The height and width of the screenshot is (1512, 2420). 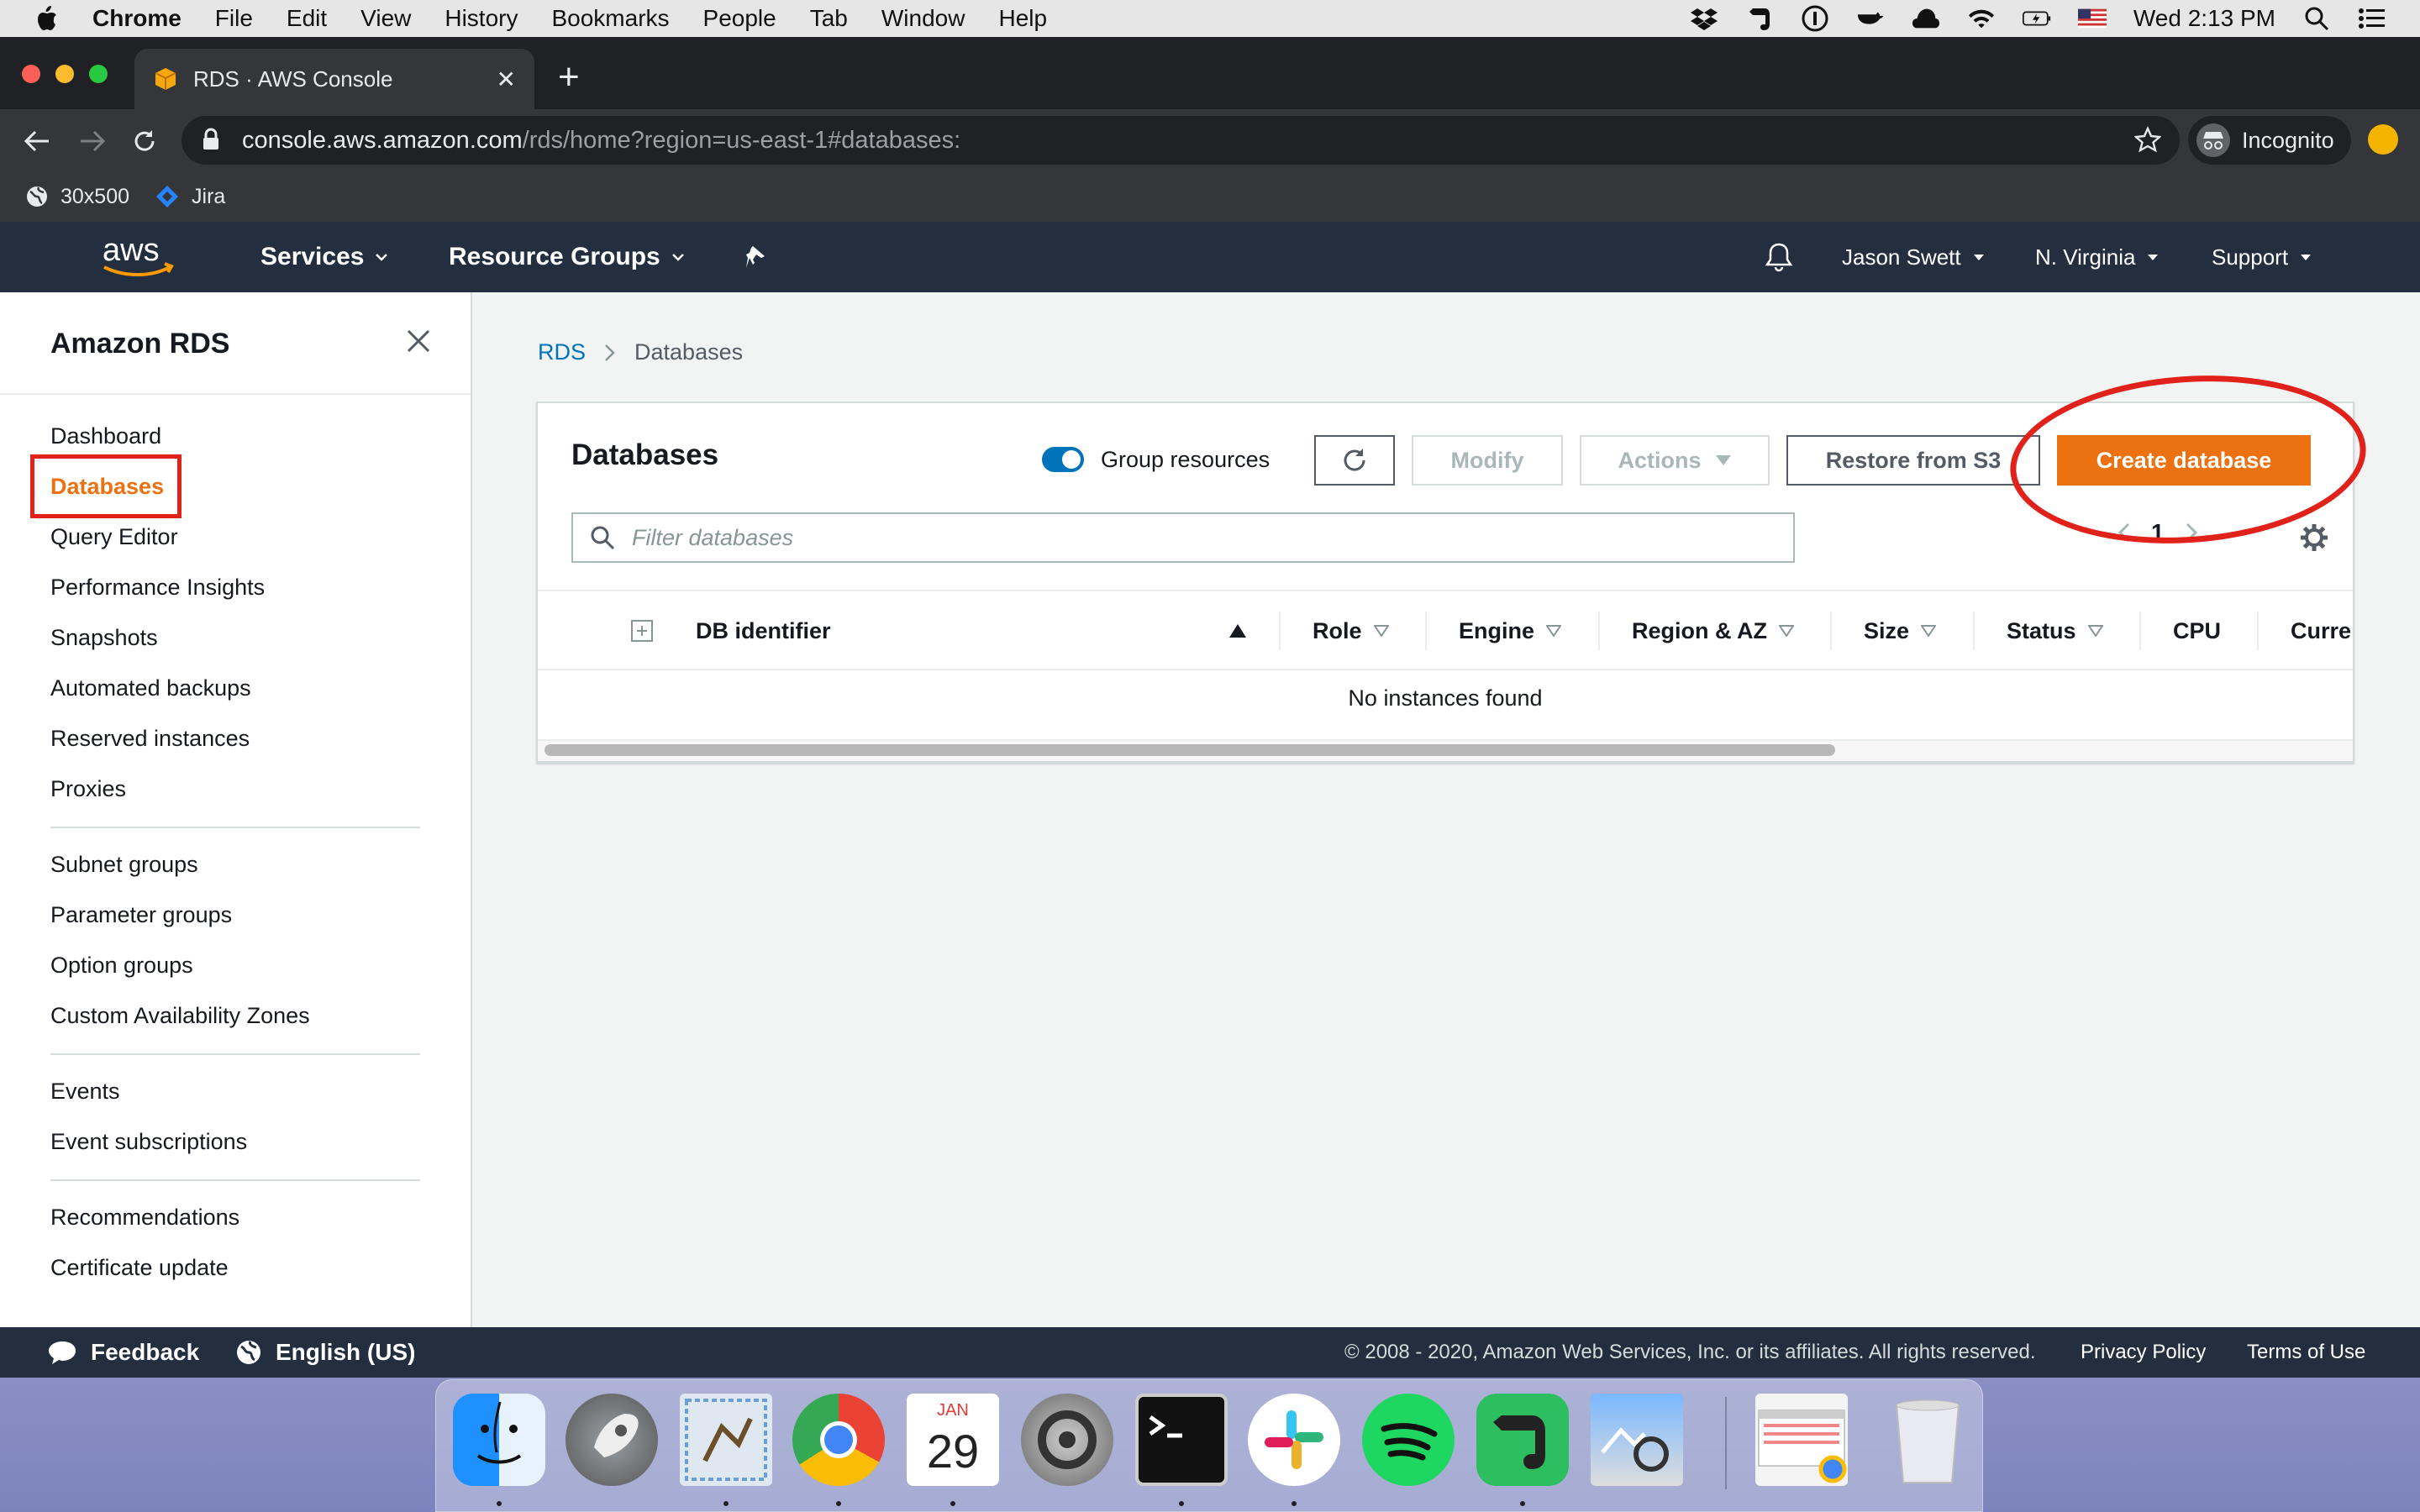 I want to click on pin-icon, so click(x=756, y=257).